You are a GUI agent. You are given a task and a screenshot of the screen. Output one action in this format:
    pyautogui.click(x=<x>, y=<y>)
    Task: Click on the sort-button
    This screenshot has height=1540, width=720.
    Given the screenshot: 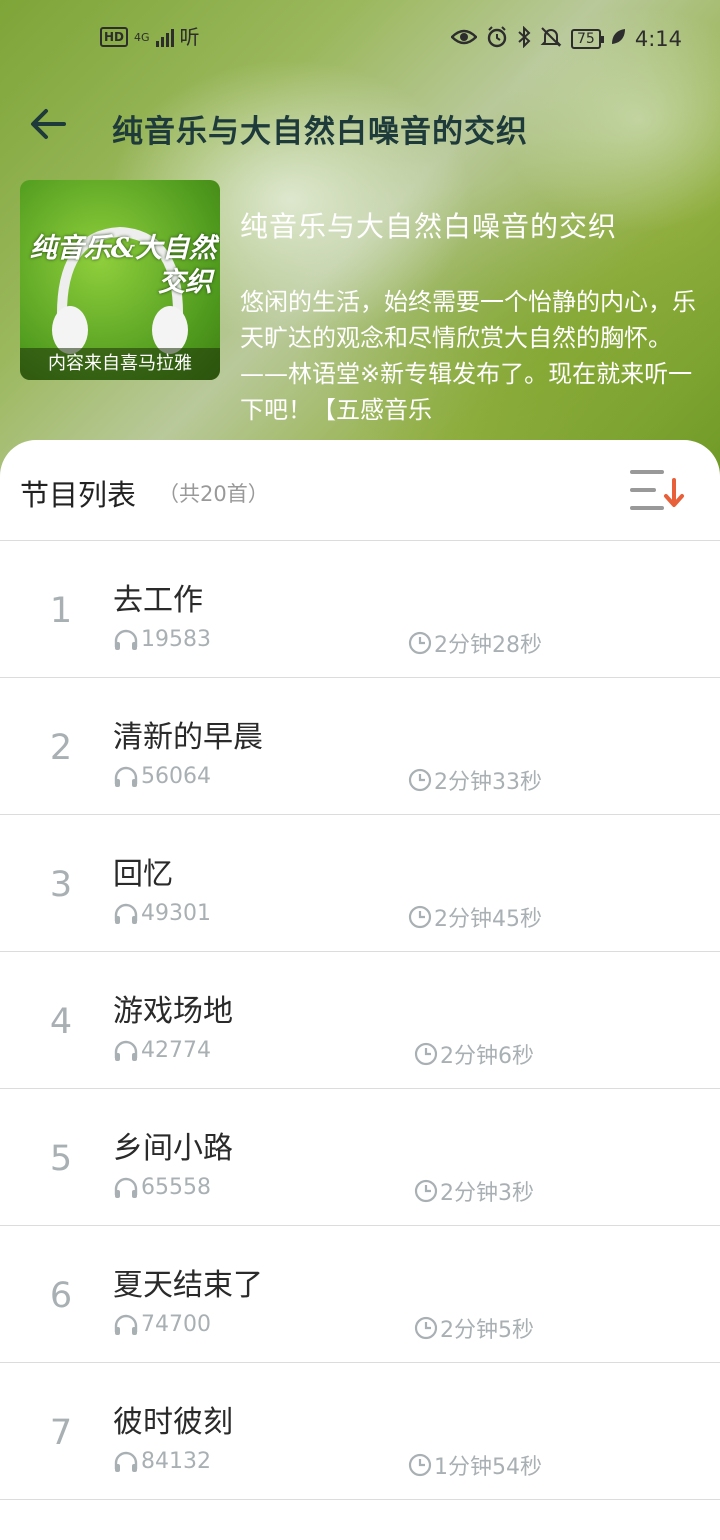 What is the action you would take?
    pyautogui.click(x=658, y=491)
    